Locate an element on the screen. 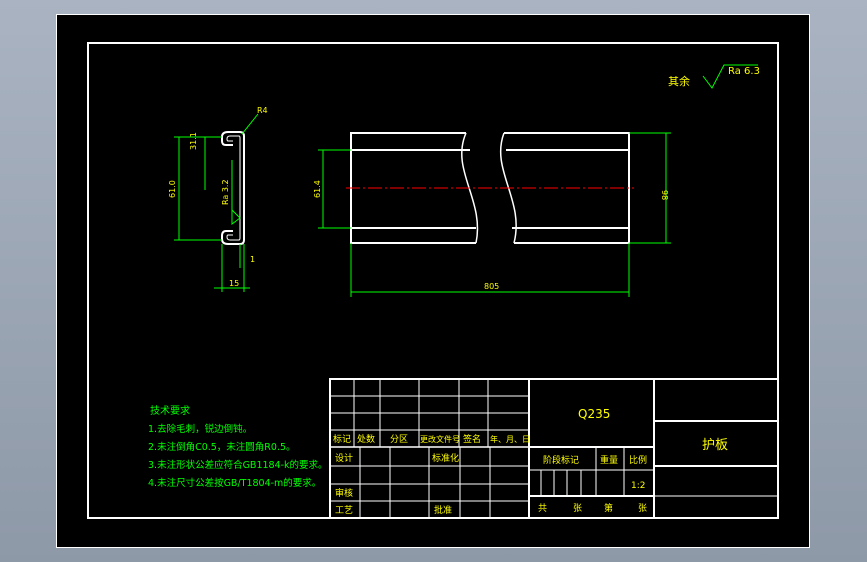  tb-sheet-unit2: 张 is located at coordinates (642, 508).